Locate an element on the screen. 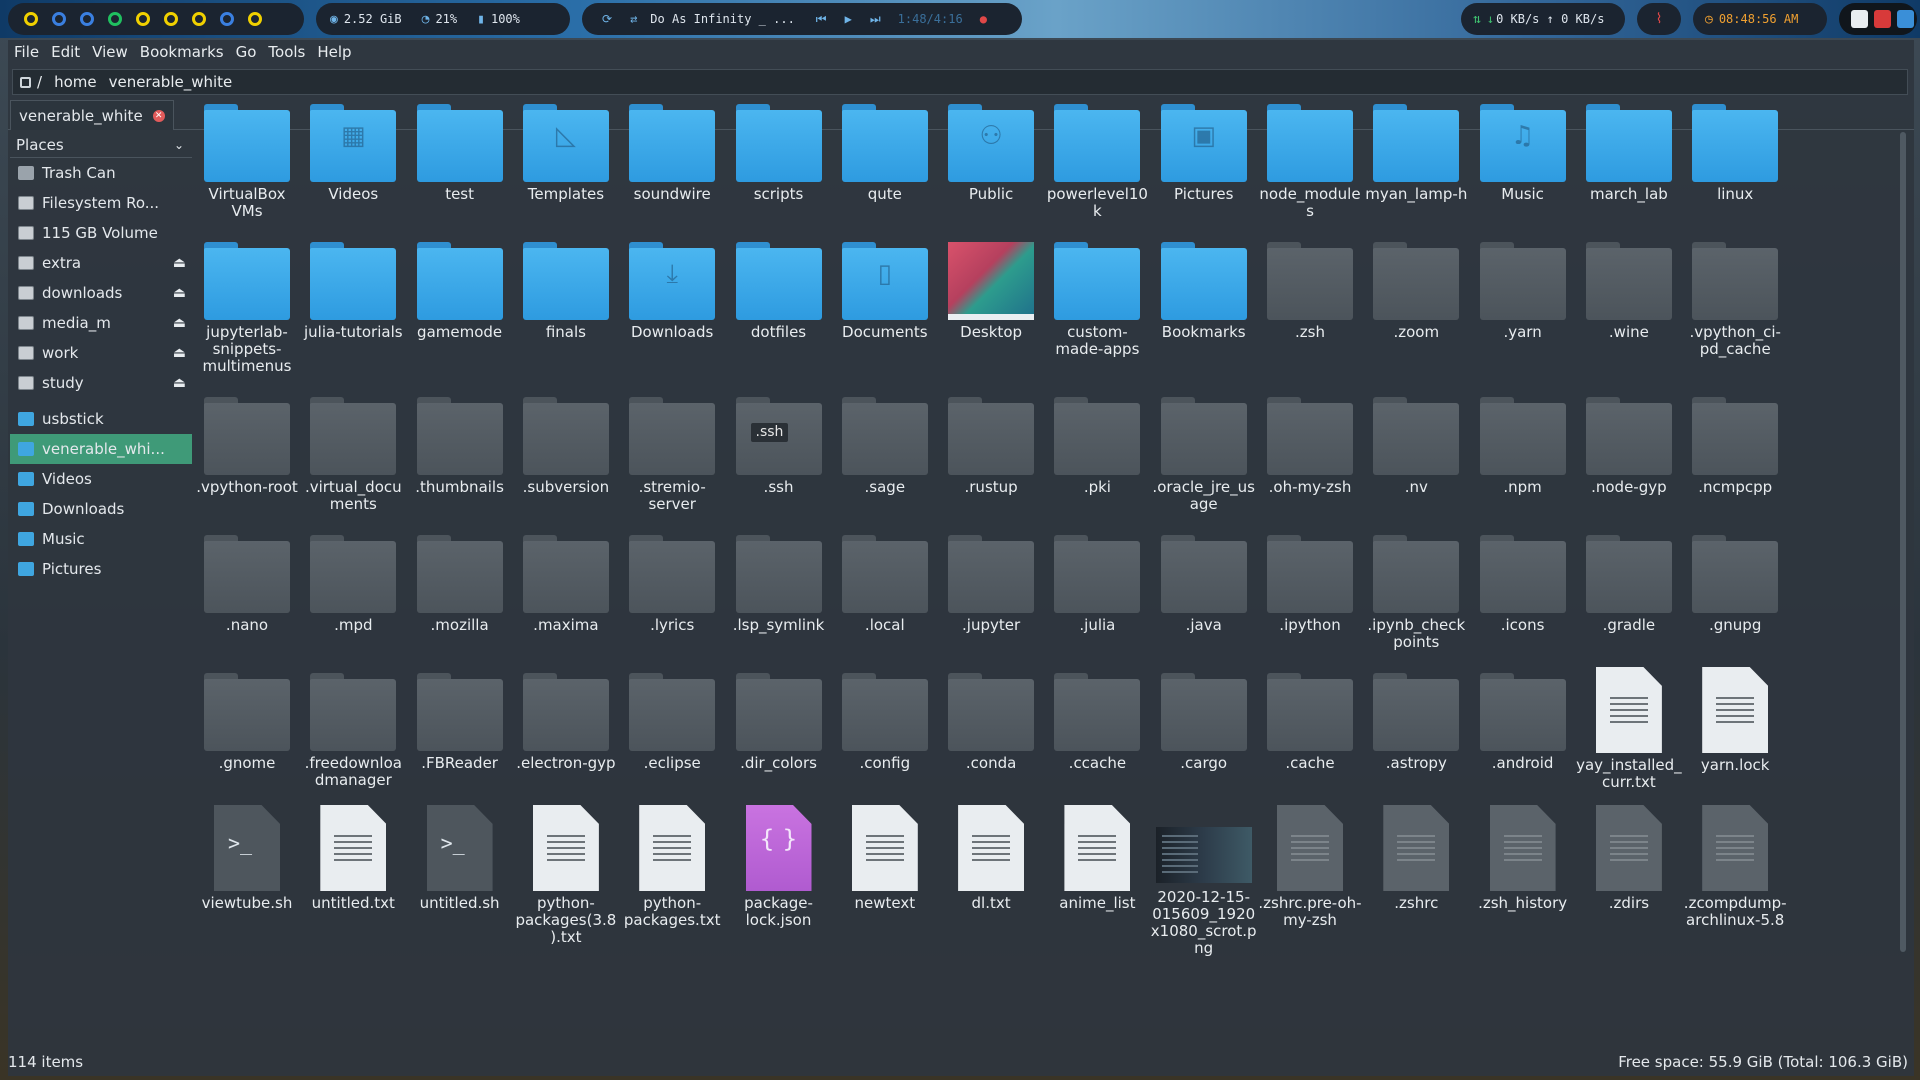 This screenshot has width=1920, height=1080. file-item: .zcompdump-archlinux-5.8 is located at coordinates (1735, 867).